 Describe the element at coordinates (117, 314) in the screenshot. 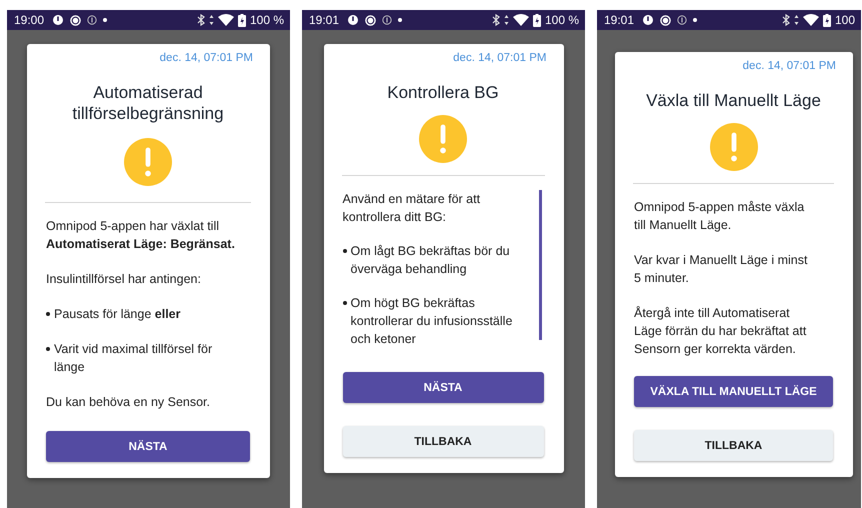

I see `bullet-text: Pausats för länge eller` at that location.